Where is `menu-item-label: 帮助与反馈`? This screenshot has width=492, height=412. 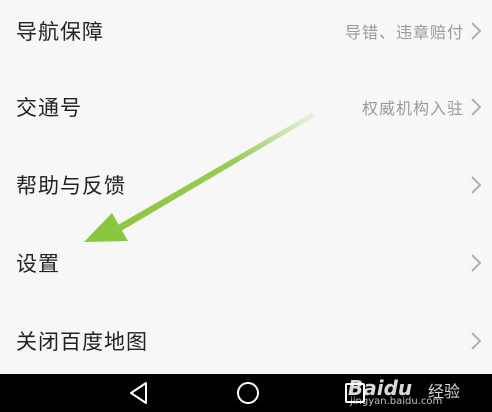
menu-item-label: 帮助与反馈 is located at coordinates (71, 186).